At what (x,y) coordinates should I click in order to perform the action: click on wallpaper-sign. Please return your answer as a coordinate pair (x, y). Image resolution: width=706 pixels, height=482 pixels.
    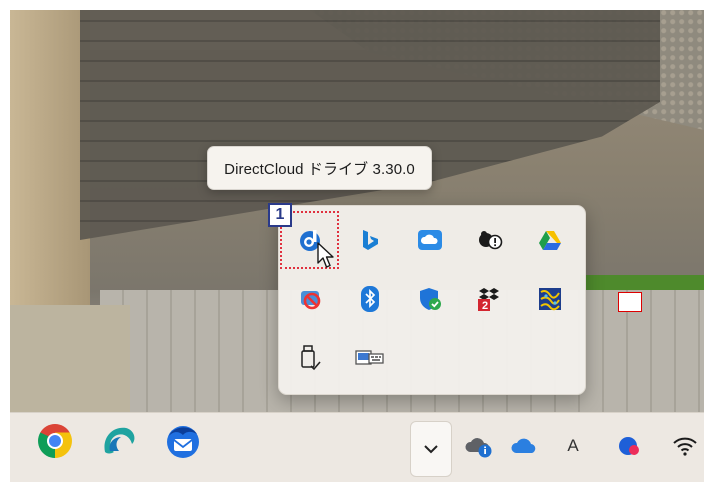
    Looking at the image, I should click on (630, 302).